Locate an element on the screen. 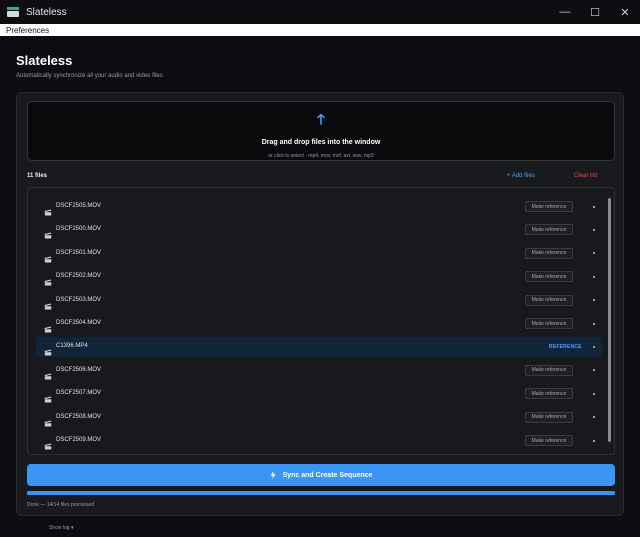 This screenshot has width=640, height=537. status-text: Done — 14/14 files processed is located at coordinates (60, 505).